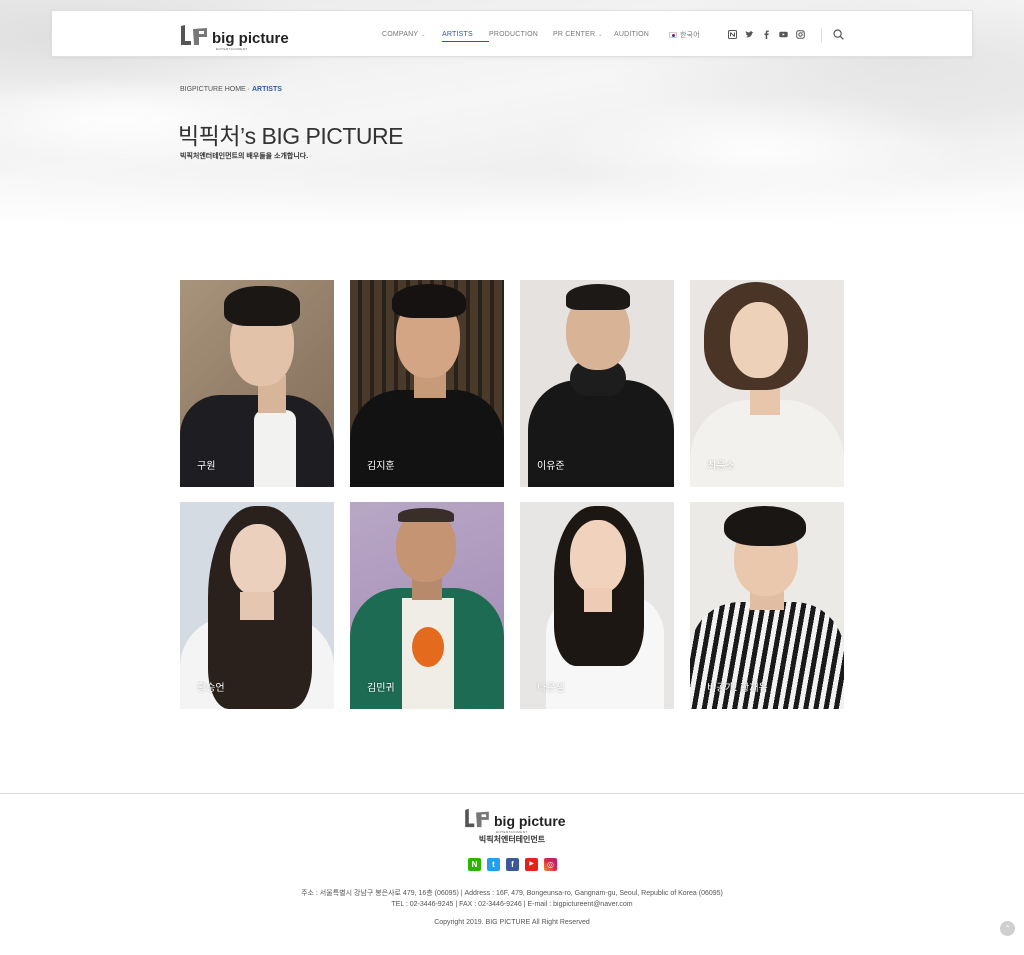  What do you see at coordinates (530, 821) in the screenshot?
I see `footer-logo-text: big picture` at bounding box center [530, 821].